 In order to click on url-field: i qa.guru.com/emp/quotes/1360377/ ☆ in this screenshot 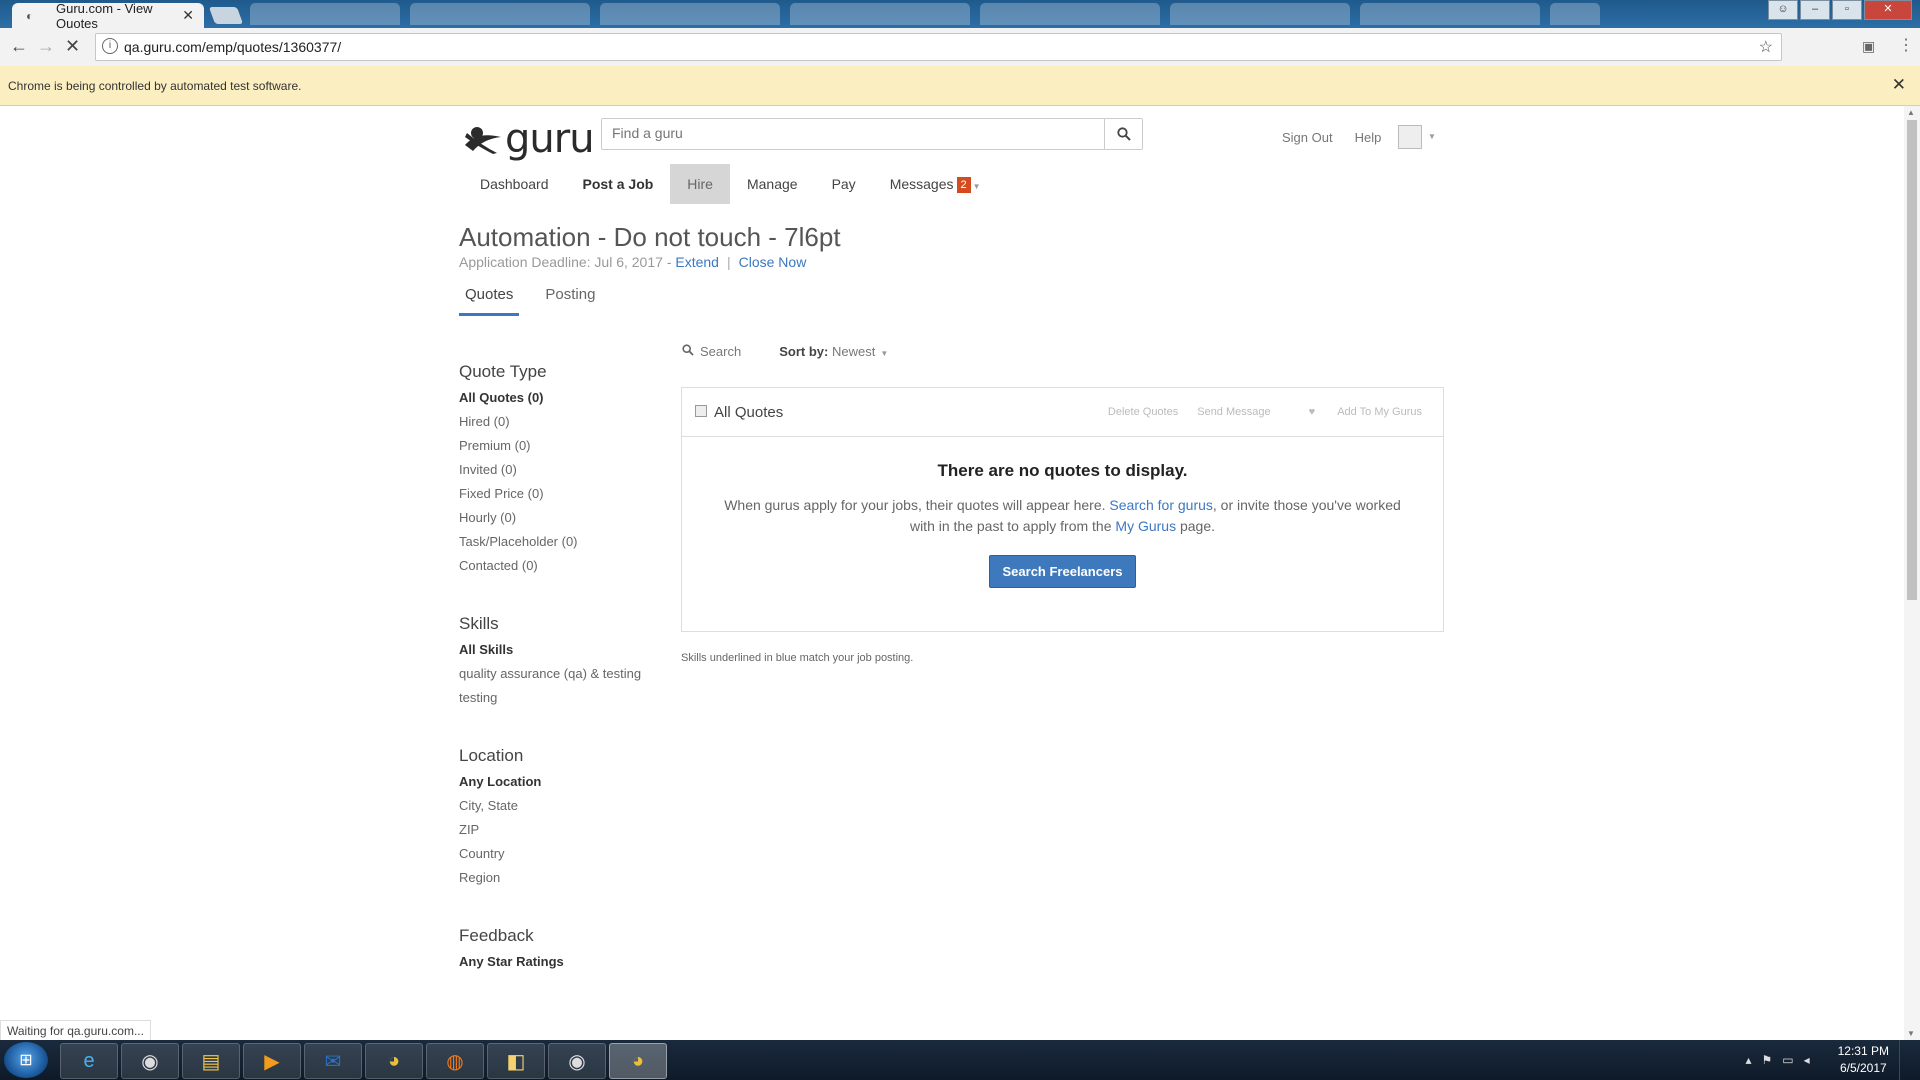, I will do `click(938, 47)`.